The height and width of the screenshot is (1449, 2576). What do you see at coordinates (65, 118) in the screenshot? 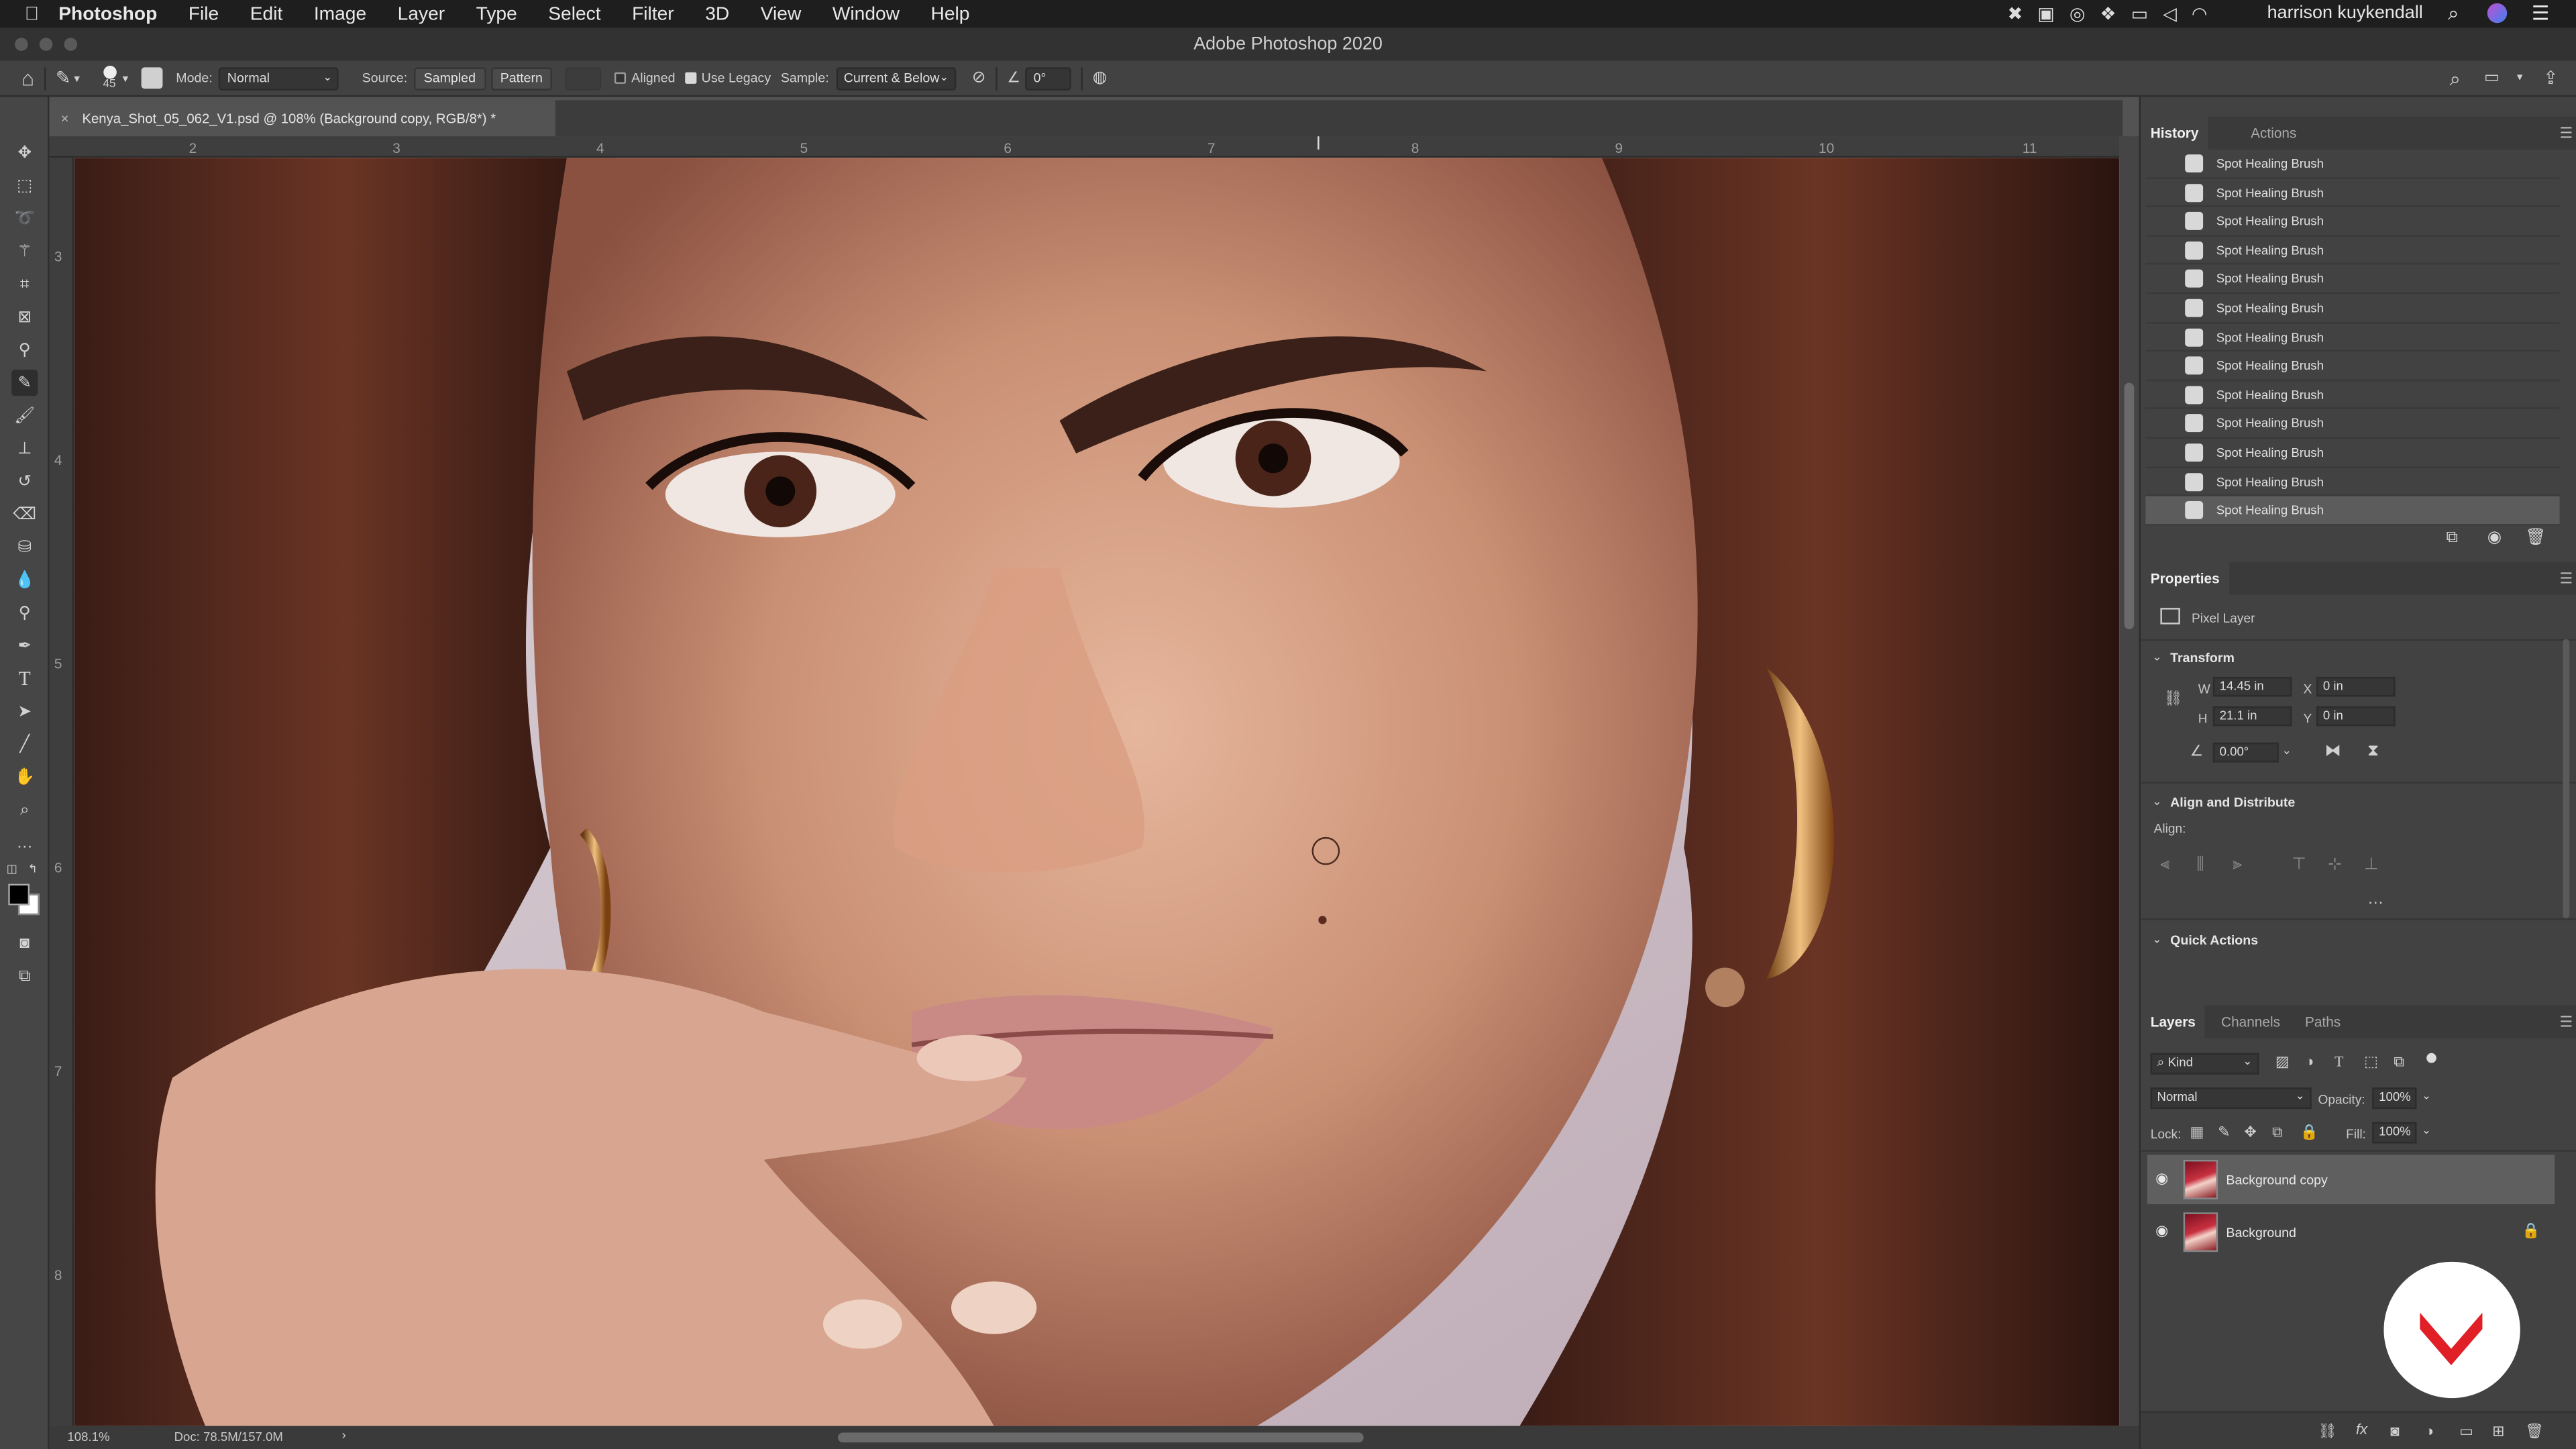
I see `close-tab-icon: ×` at bounding box center [65, 118].